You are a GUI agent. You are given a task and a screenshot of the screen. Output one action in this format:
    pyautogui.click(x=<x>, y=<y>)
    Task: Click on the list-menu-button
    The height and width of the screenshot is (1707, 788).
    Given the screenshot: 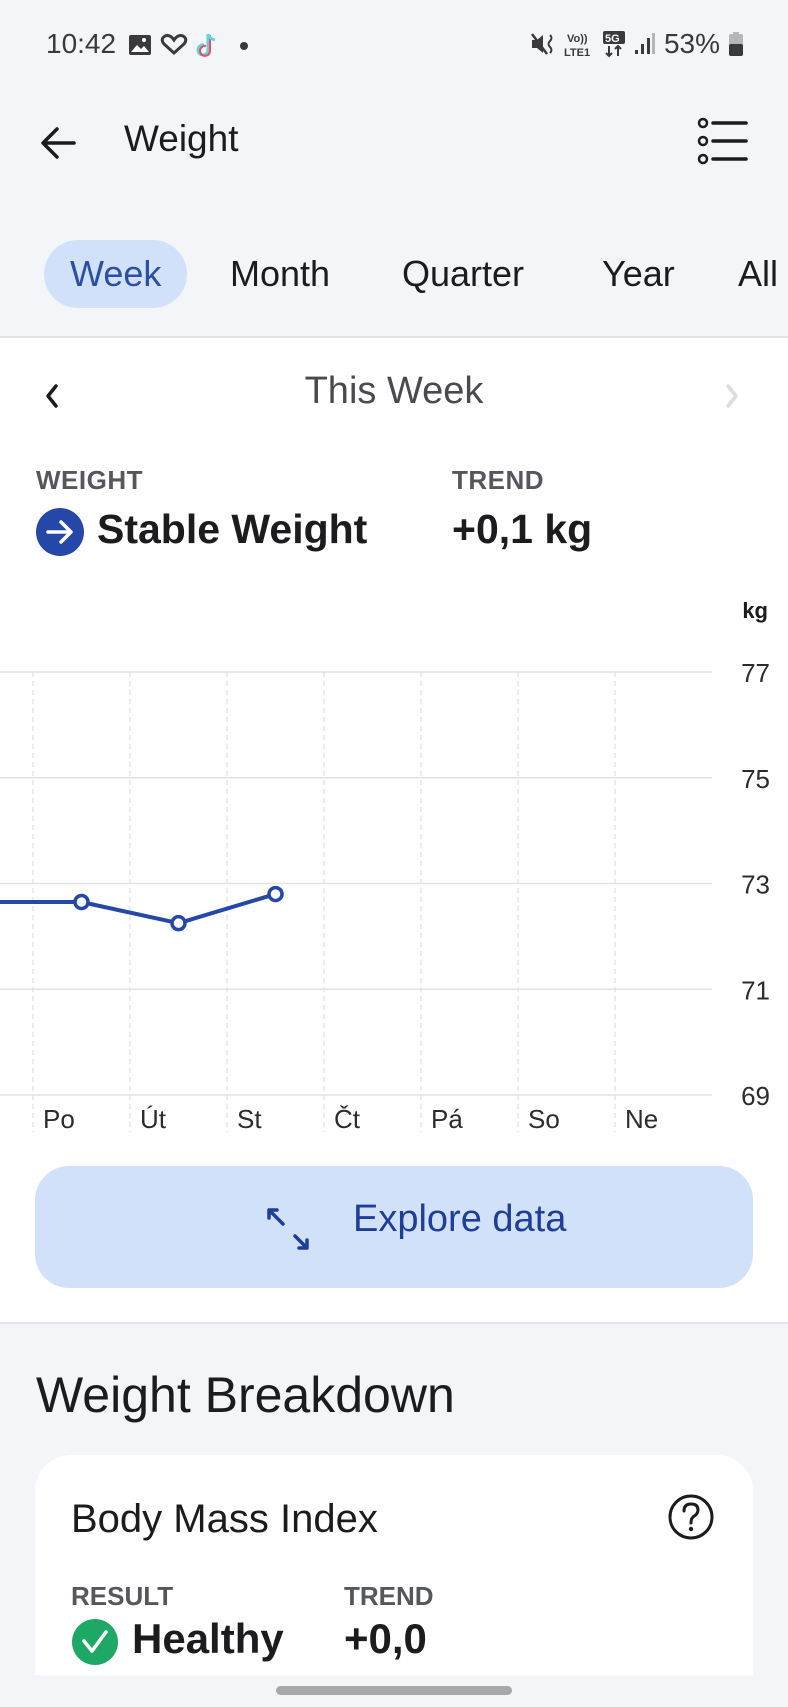 What is the action you would take?
    pyautogui.click(x=723, y=141)
    